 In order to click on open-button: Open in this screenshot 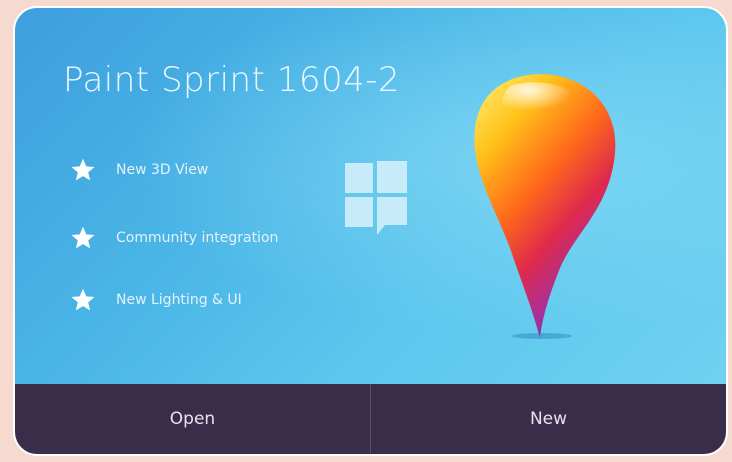, I will do `click(192, 419)`.